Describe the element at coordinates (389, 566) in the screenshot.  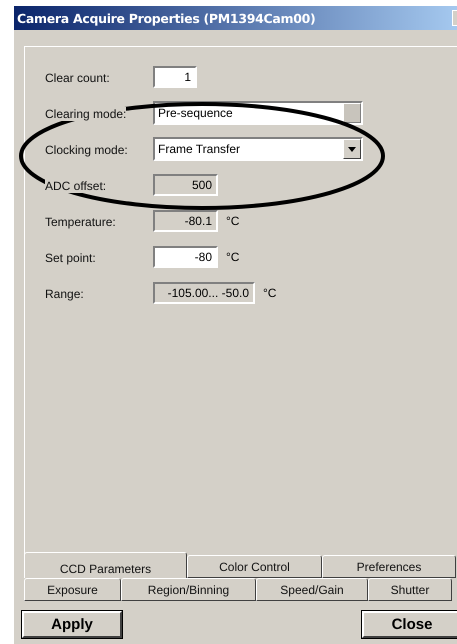
I see `tab: Preferences` at that location.